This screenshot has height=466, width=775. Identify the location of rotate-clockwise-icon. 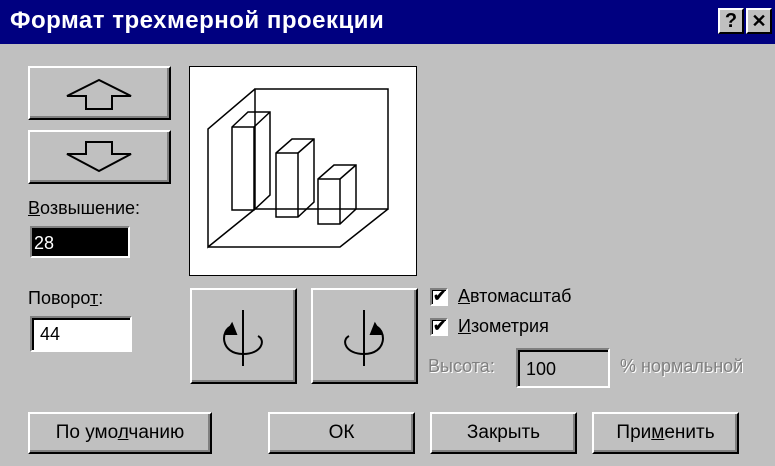
(364, 338).